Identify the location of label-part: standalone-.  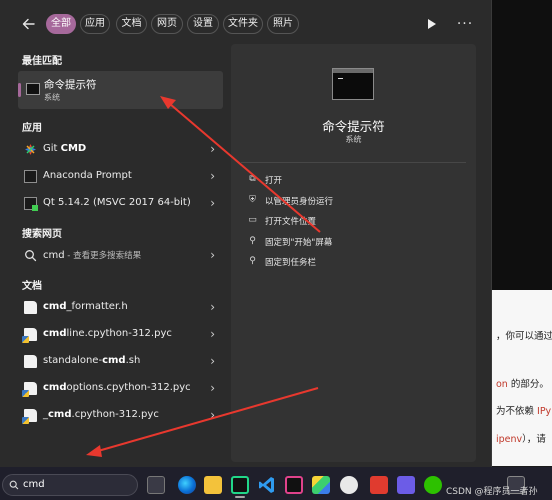
(73, 360).